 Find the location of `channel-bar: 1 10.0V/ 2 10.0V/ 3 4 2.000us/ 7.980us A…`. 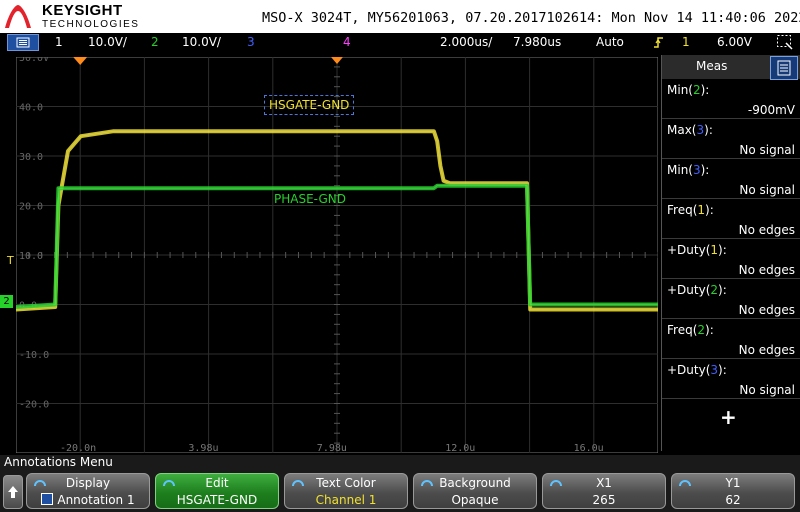

channel-bar: 1 10.0V/ 2 10.0V/ 3 4 2.000us/ 7.980us A… is located at coordinates (400, 42).